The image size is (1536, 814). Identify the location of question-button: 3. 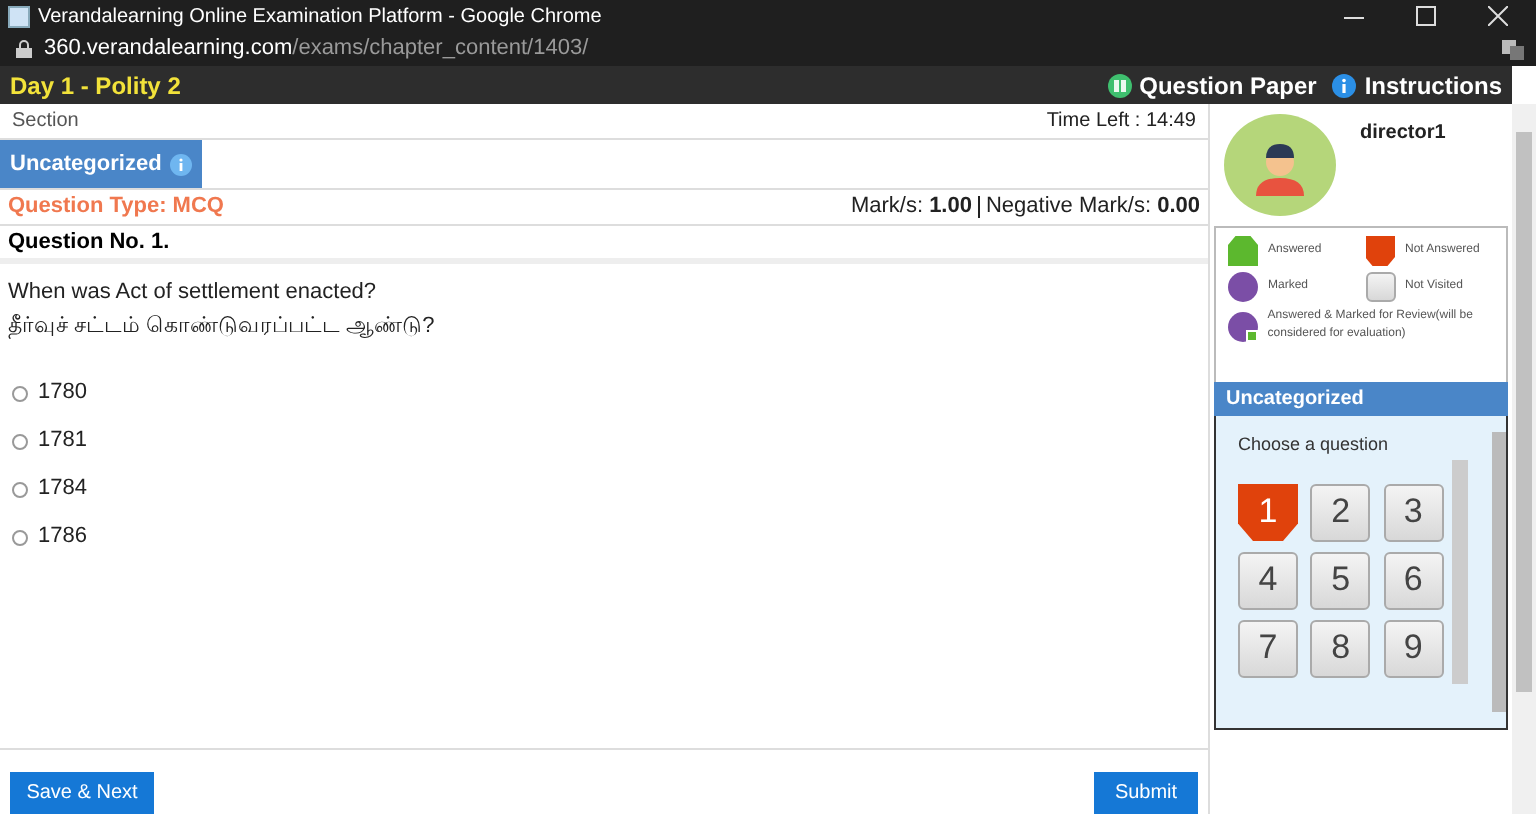
(1413, 512).